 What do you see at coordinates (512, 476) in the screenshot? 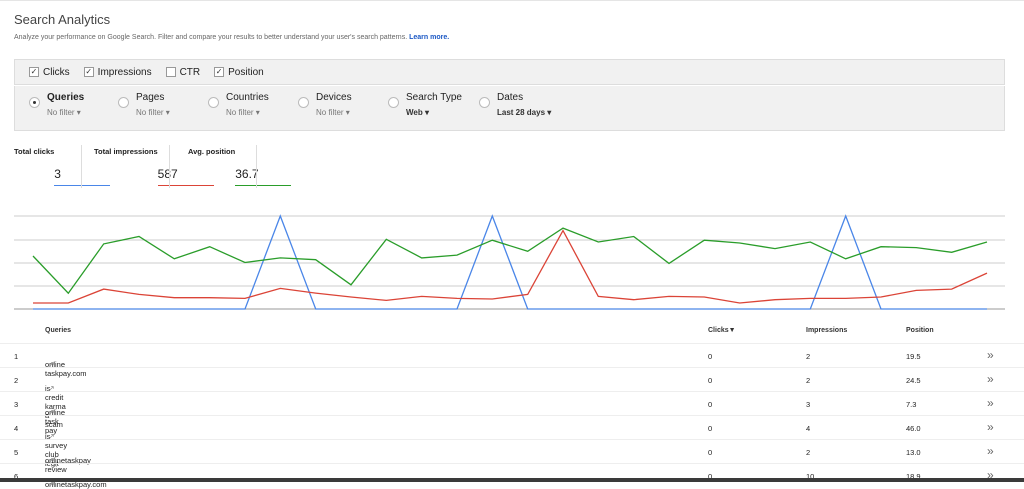
I see `table-row: 6 0 10 18.9 onlinetaskpay.com ↗»` at bounding box center [512, 476].